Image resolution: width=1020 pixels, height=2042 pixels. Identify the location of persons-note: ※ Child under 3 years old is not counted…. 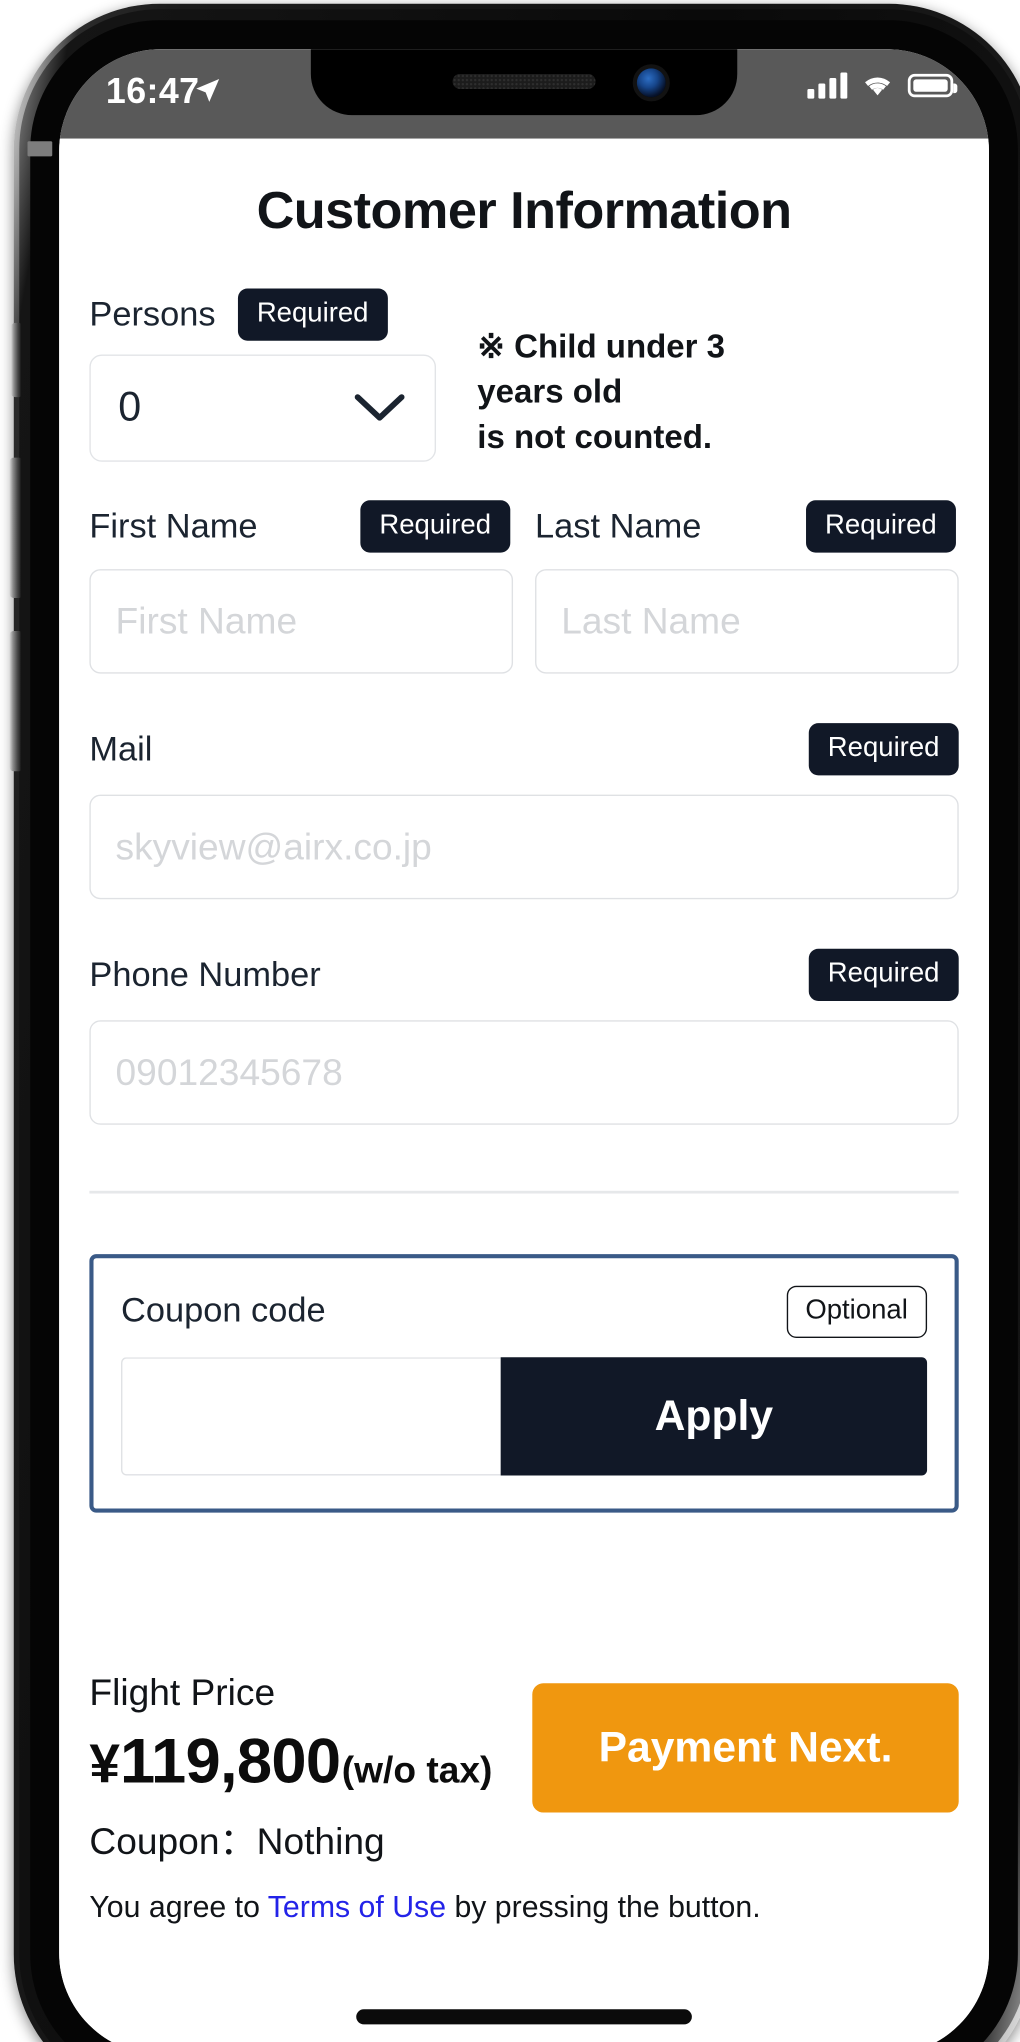
(717, 374).